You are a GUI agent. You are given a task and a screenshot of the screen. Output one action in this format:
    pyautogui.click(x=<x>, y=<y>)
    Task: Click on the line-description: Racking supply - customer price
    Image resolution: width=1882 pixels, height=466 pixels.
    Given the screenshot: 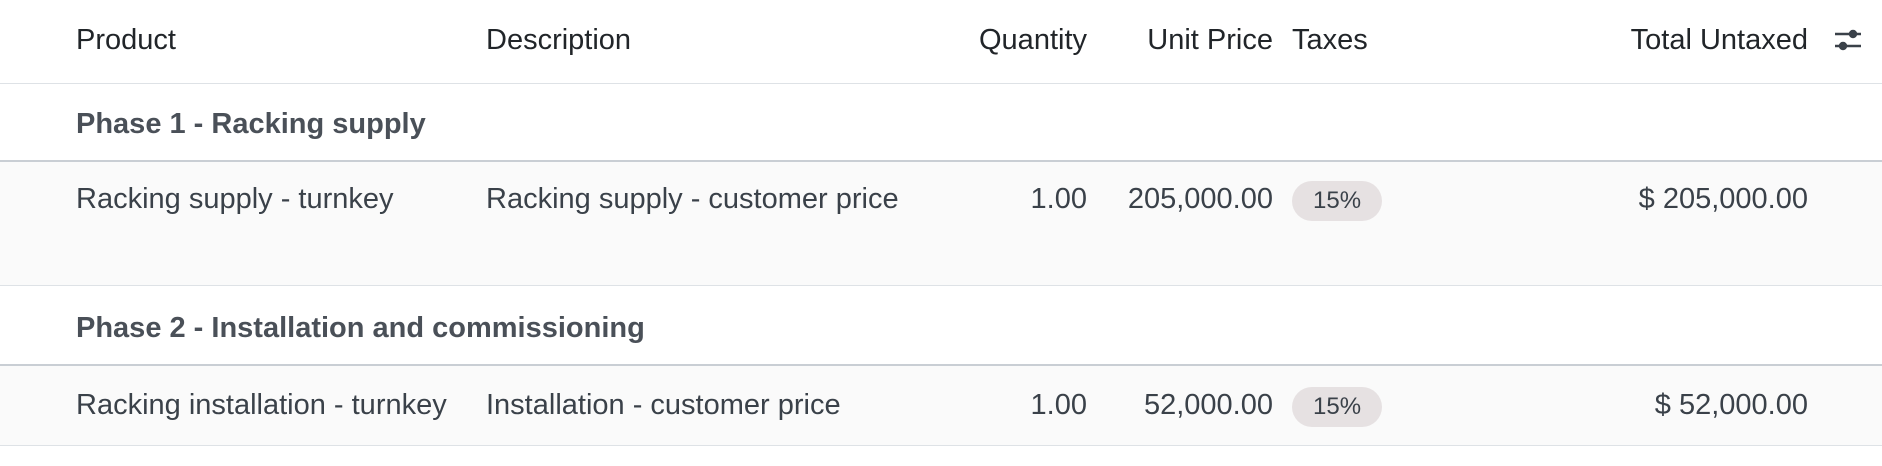 What is the action you would take?
    pyautogui.click(x=701, y=199)
    